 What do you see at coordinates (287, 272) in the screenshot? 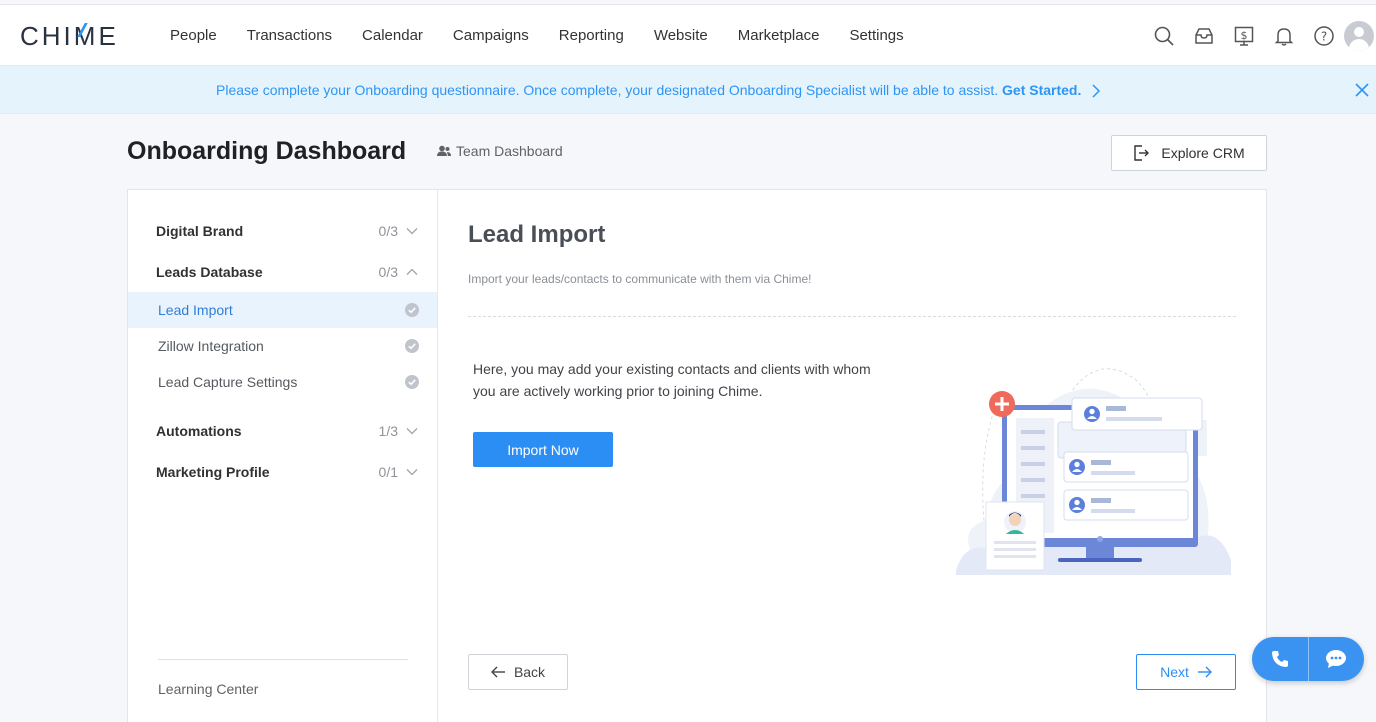
I see `section-leads-database: Leads Database 0/3` at bounding box center [287, 272].